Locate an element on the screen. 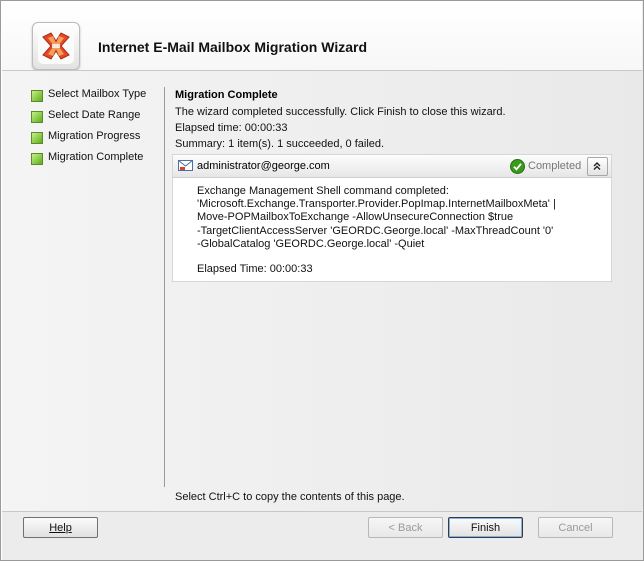  help-button: Help is located at coordinates (60, 527).